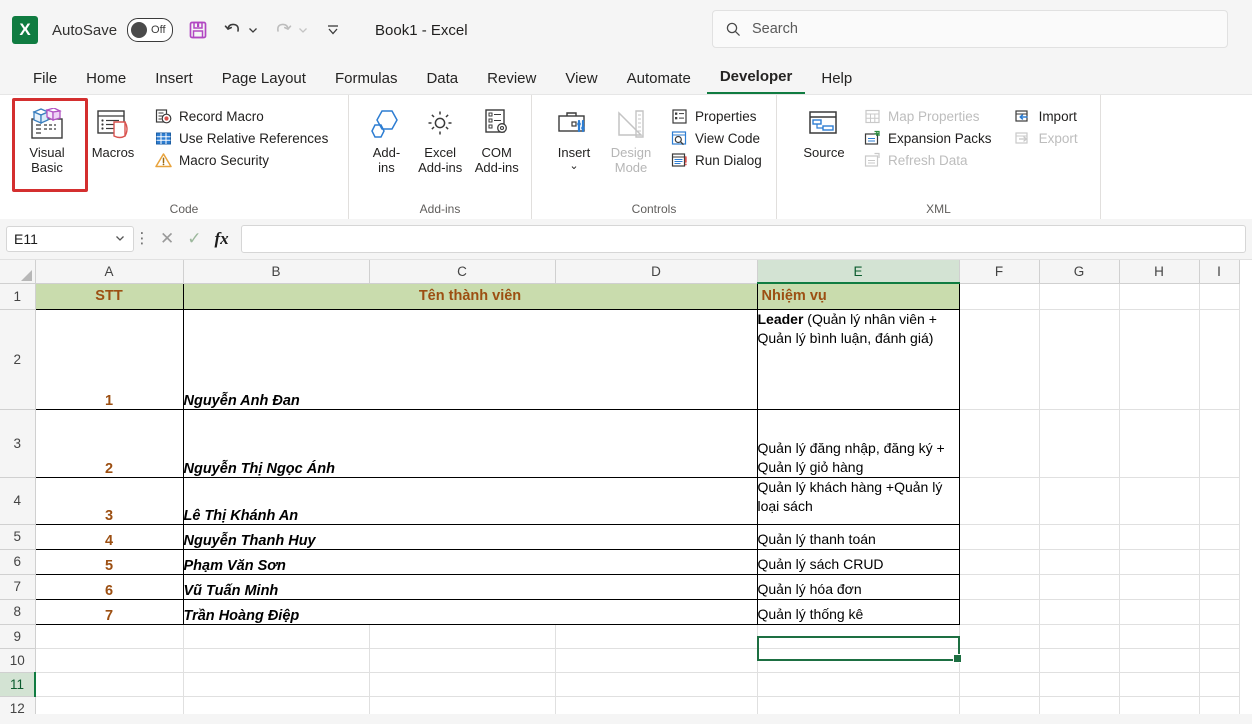  Describe the element at coordinates (470, 611) in the screenshot. I see `cell-B8: Trần Hoàng Điệp` at that location.